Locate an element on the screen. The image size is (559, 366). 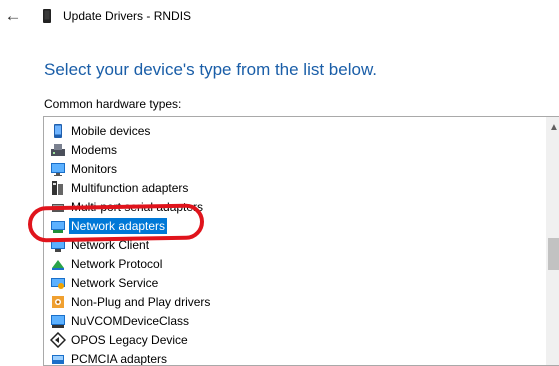
list-item: NuVCOMDeviceClass is located at coordinates (120, 320).